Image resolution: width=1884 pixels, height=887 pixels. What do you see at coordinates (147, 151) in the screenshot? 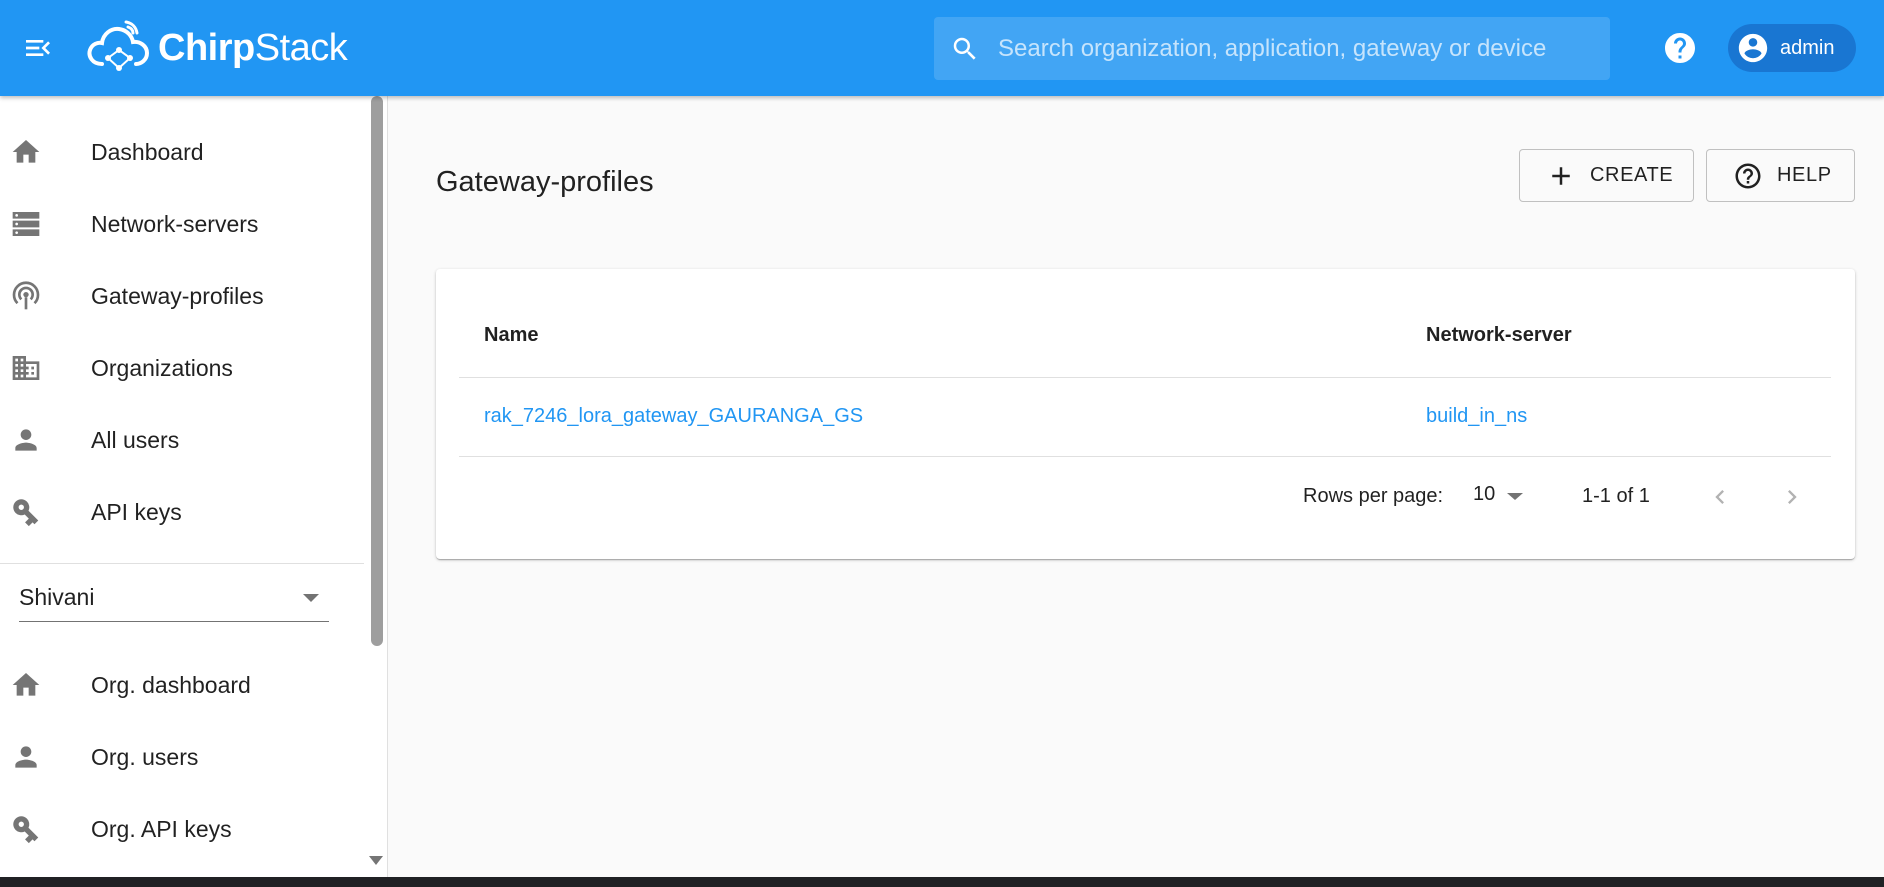
I see `sidebar-item-label: Dashboard` at bounding box center [147, 151].